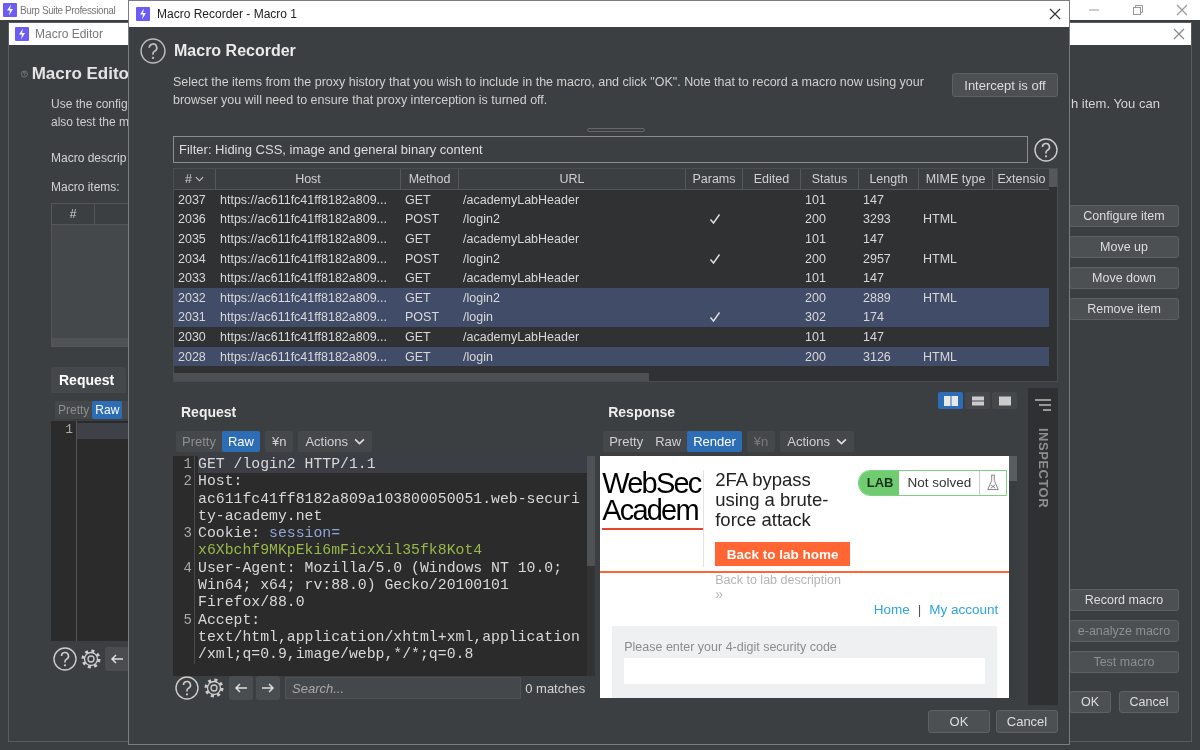 Image resolution: width=1200 pixels, height=750 pixels. I want to click on splitter-handle, so click(615, 130).